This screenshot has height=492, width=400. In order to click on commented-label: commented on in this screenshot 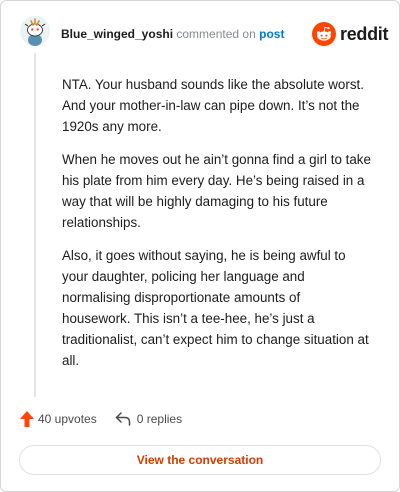, I will do `click(216, 34)`.